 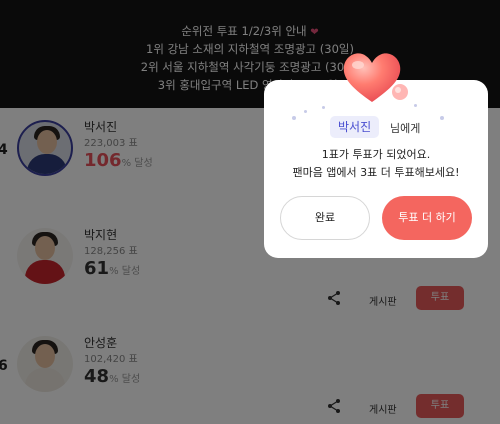 What do you see at coordinates (375, 77) in the screenshot?
I see `heart-icon` at bounding box center [375, 77].